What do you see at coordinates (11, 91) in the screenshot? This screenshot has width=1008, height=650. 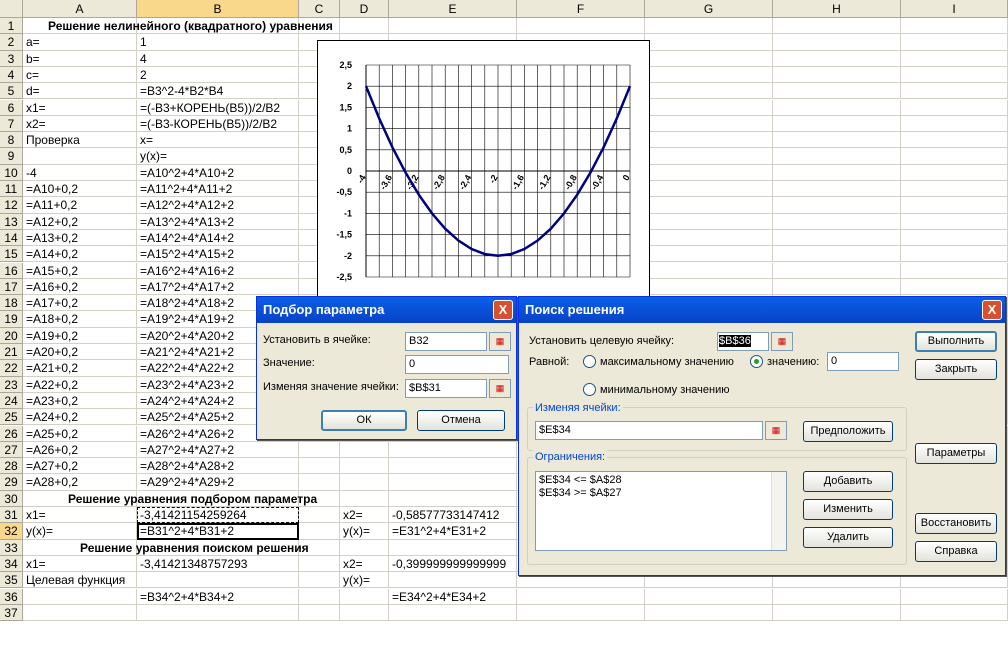 I see `row-header: 5` at bounding box center [11, 91].